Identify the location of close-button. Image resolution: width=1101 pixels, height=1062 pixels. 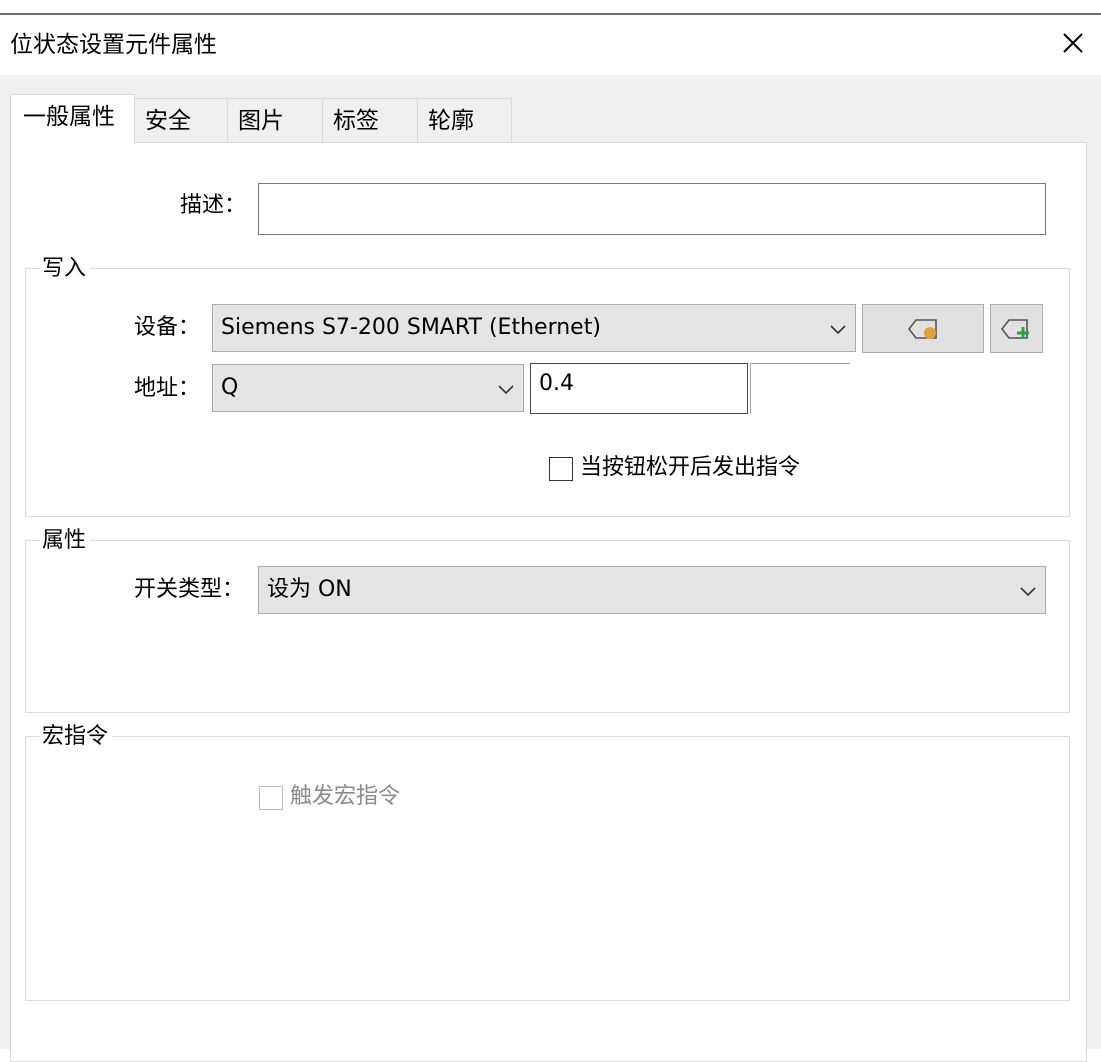
(1073, 43).